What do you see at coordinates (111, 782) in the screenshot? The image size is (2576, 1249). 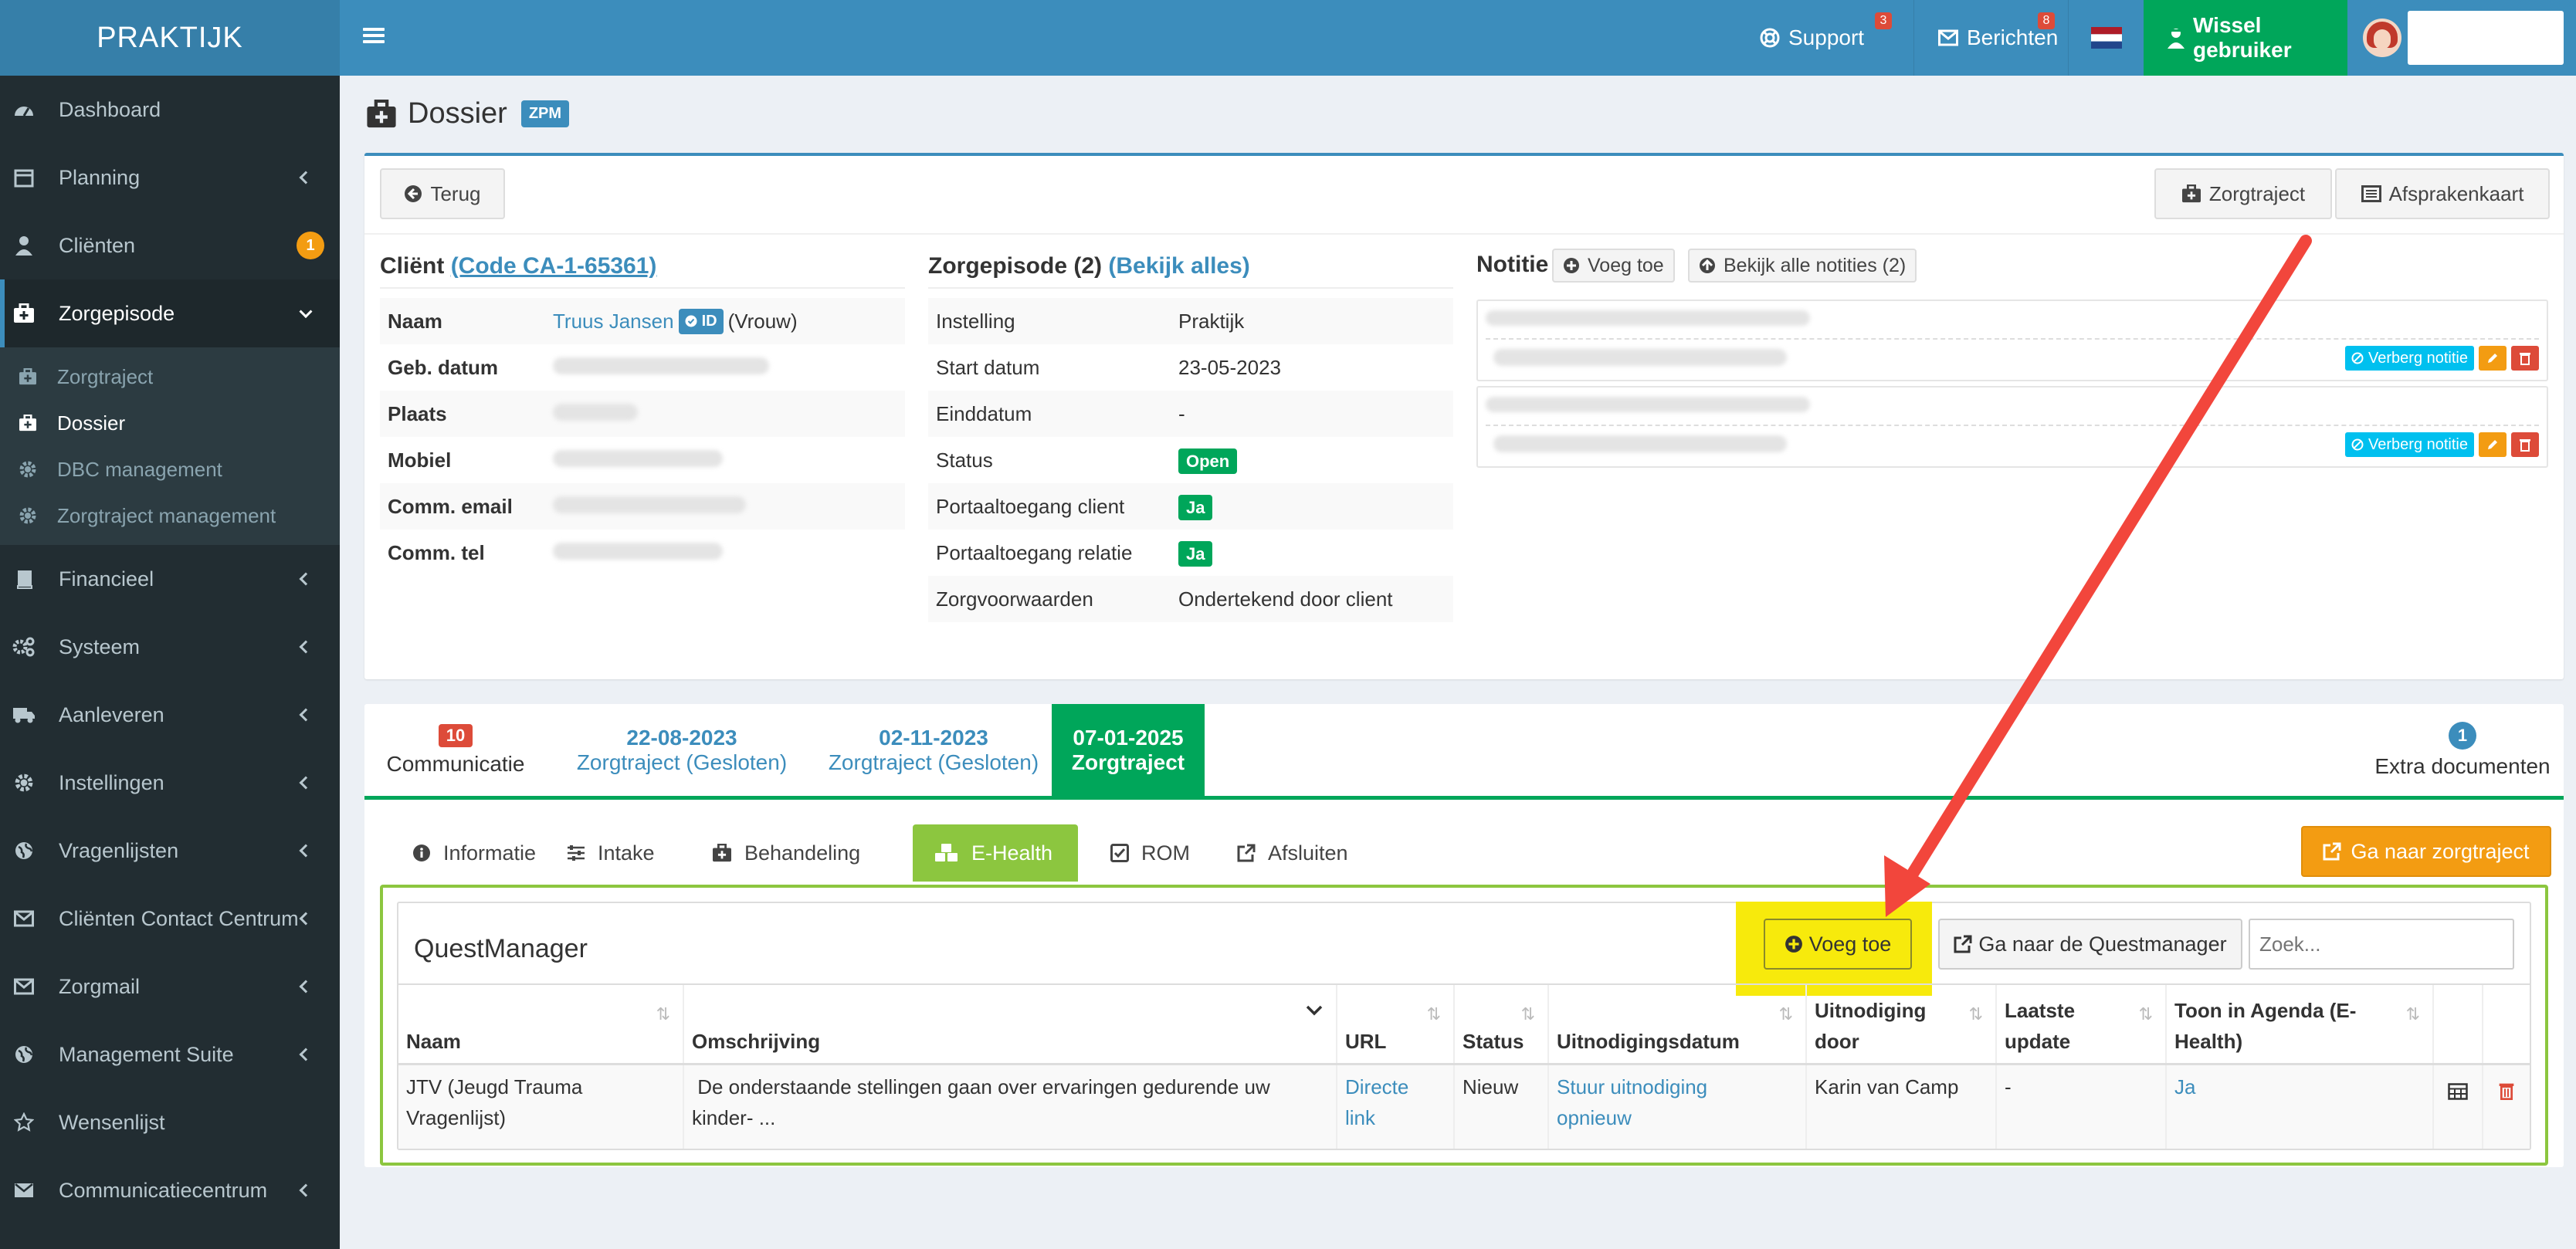 I see `sidebar-item-label: Instellingen` at bounding box center [111, 782].